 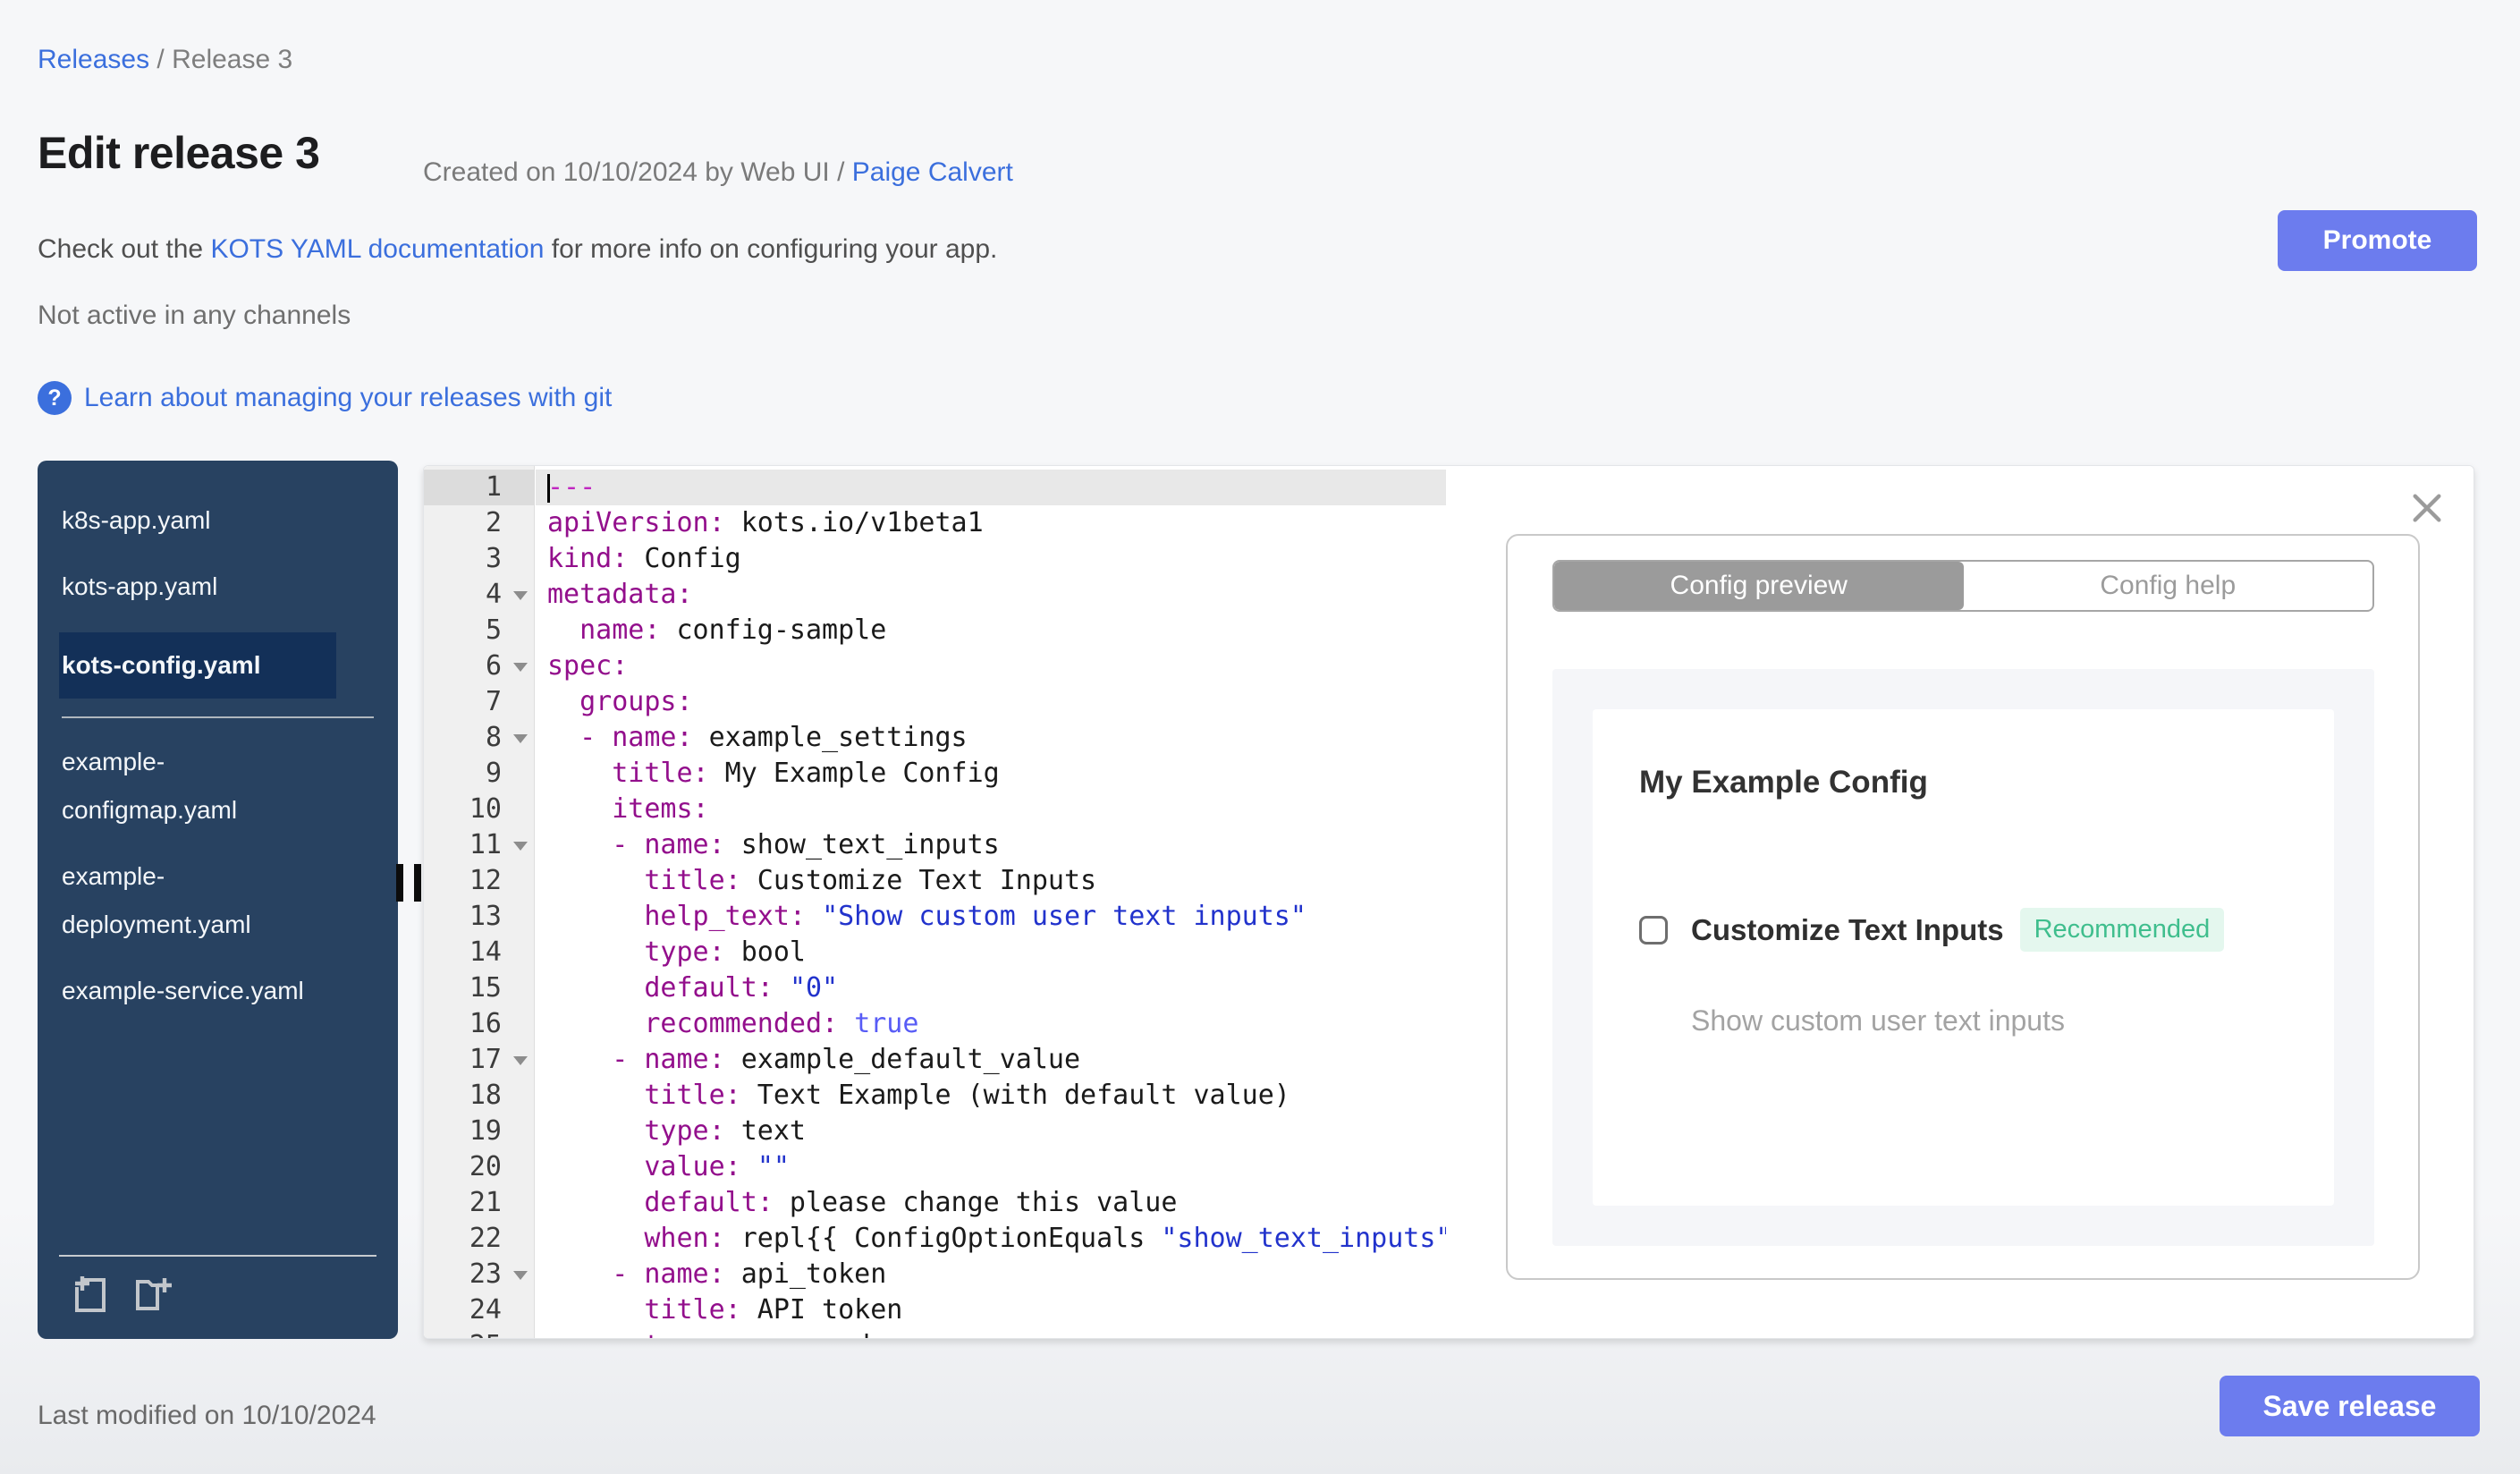 What do you see at coordinates (991, 881) in the screenshot?
I see `code-line: title: Customize Text Inputs` at bounding box center [991, 881].